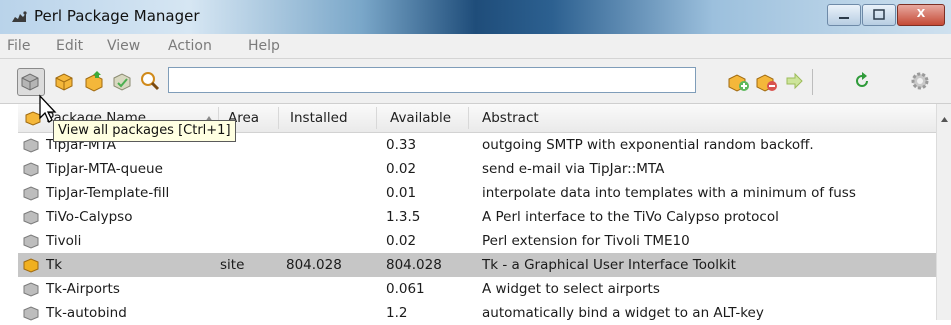 Image resolution: width=951 pixels, height=325 pixels. Describe the element at coordinates (403, 217) in the screenshot. I see `cell-available: 1.3.5` at that location.